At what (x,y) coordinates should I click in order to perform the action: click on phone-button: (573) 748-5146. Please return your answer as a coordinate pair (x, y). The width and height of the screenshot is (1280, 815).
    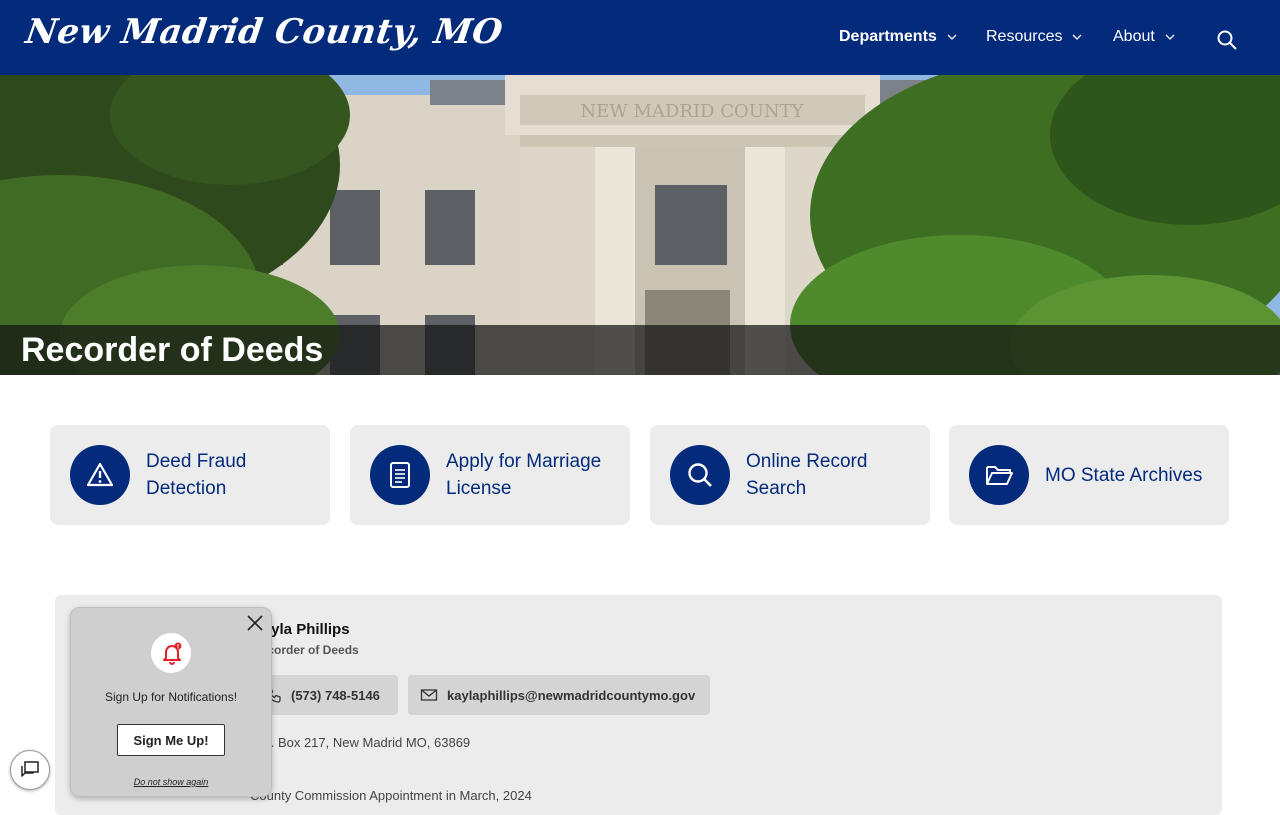
    Looking at the image, I should click on (325, 695).